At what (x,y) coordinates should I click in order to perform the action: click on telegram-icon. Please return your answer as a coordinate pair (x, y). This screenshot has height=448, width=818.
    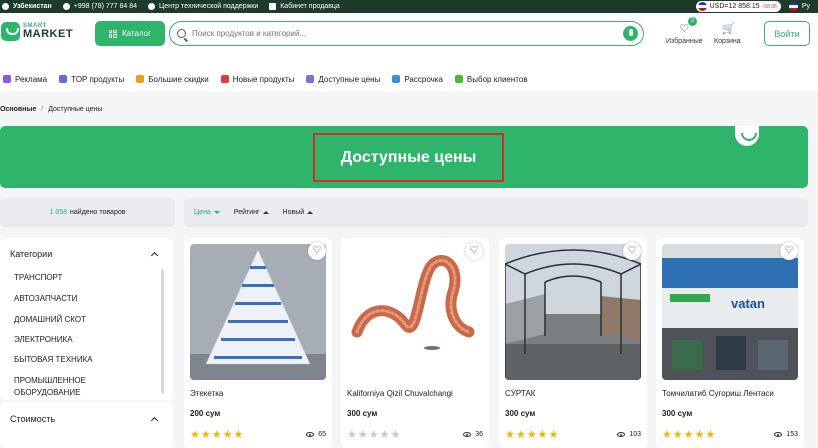
    Looking at the image, I should click on (152, 6).